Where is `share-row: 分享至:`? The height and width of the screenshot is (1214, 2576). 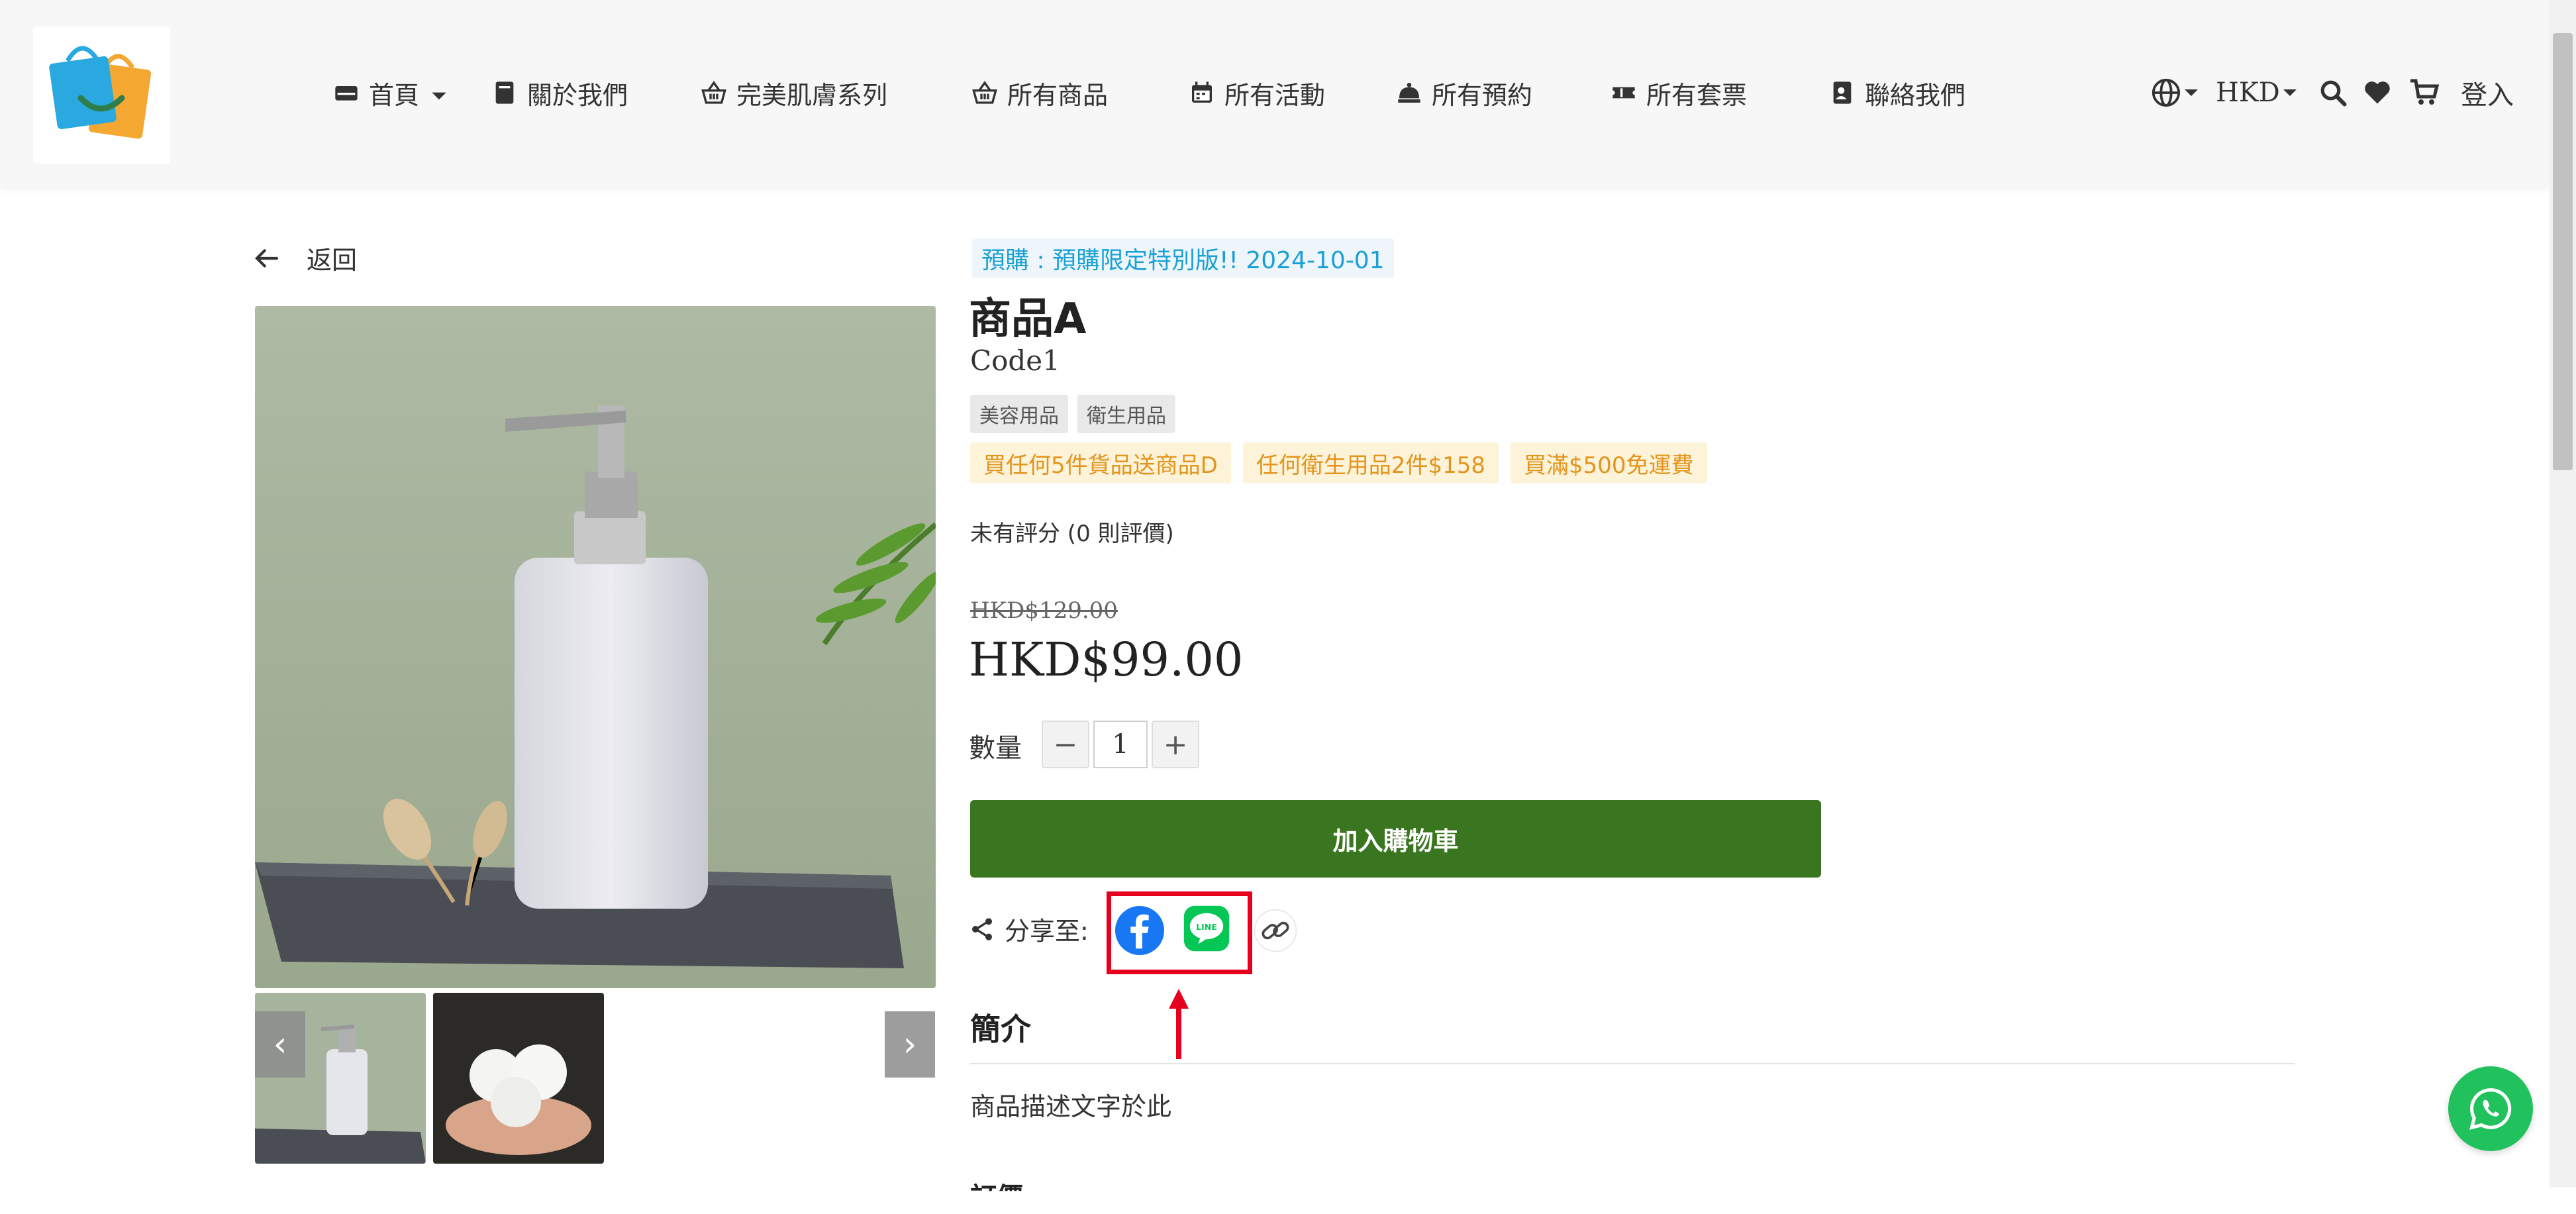
share-row: 分享至: is located at coordinates (1029, 929).